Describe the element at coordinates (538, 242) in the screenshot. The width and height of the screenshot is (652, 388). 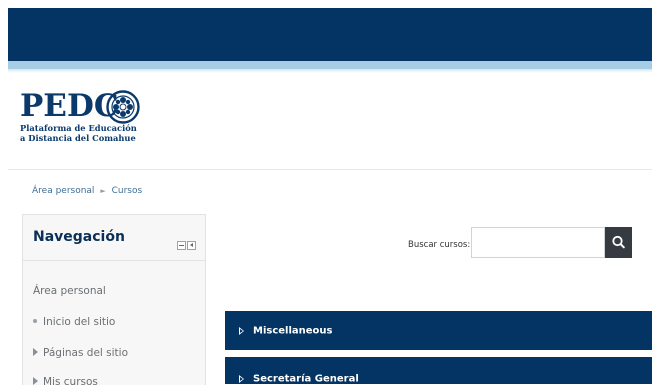
I see `search-courses-input` at that location.